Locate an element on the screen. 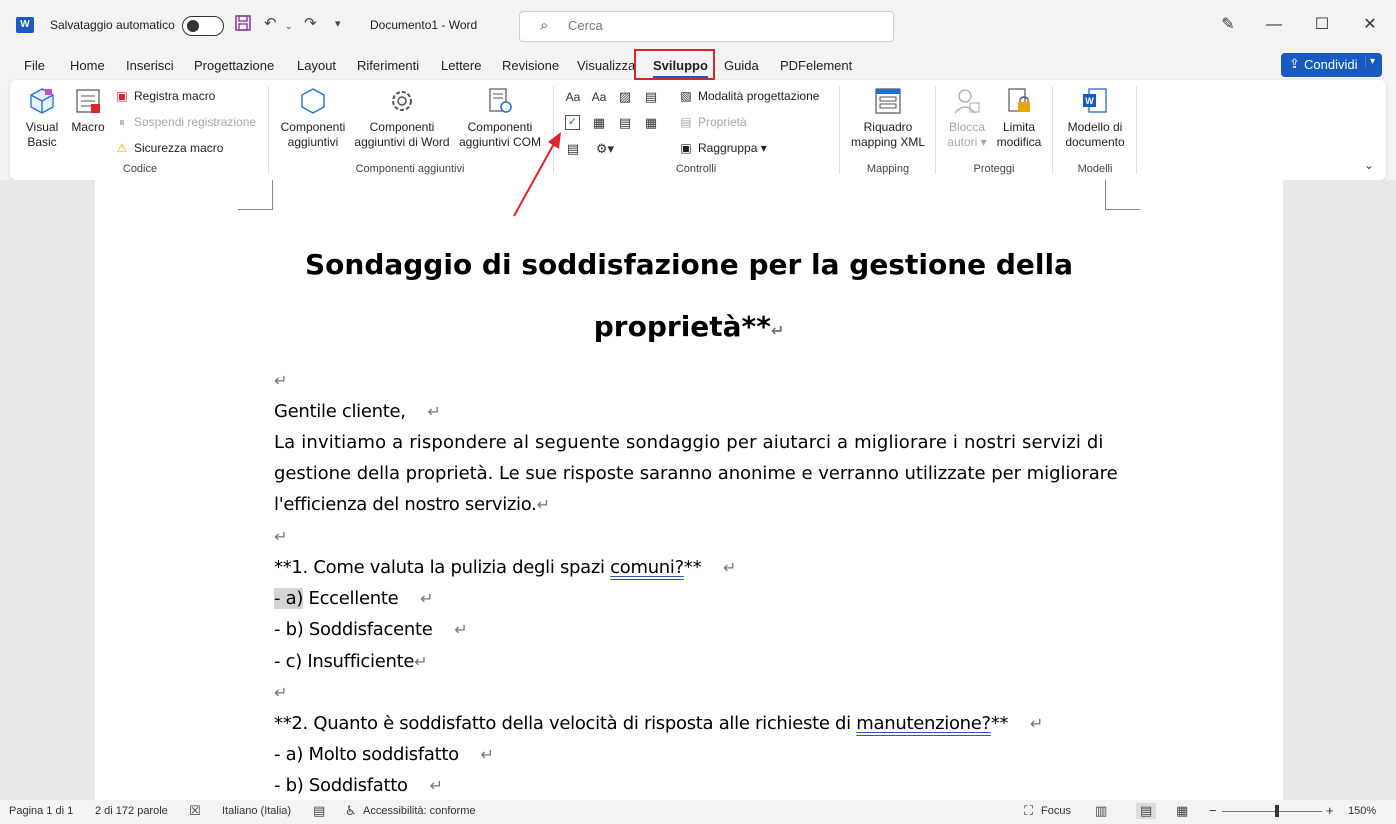 This screenshot has width=1396, height=824. q1-option-c: - c) Insufficiente↵ is located at coordinates (351, 661).